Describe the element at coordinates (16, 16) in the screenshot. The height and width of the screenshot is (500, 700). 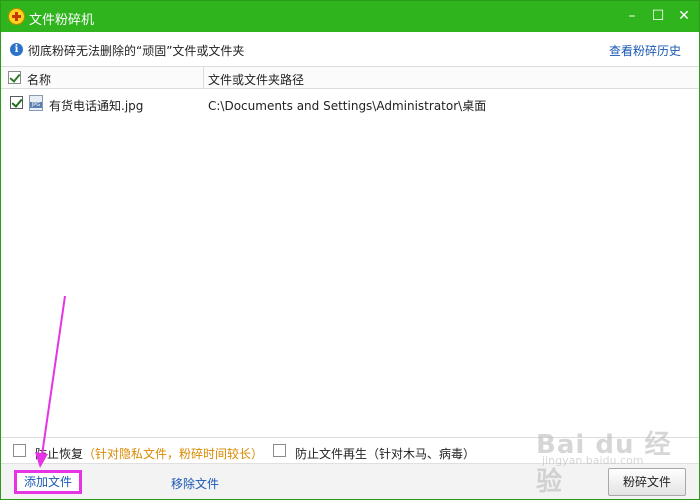
I see `app-logo-icon` at that location.